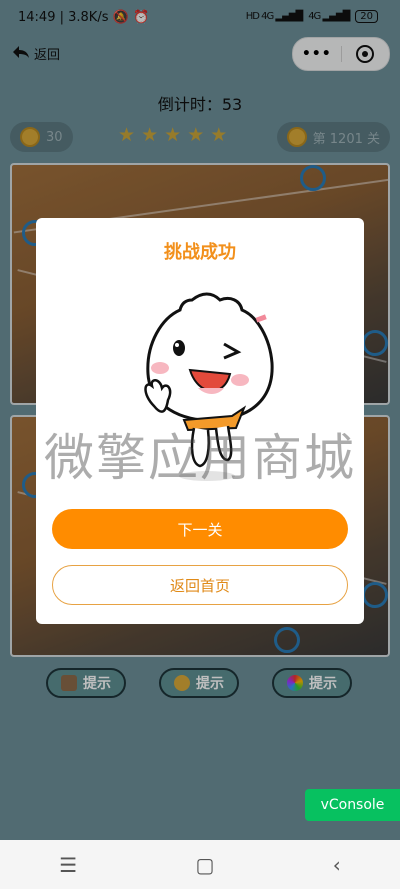 The width and height of the screenshot is (400, 889). What do you see at coordinates (352, 805) in the screenshot?
I see `vconsole-button: vConsole` at bounding box center [352, 805].